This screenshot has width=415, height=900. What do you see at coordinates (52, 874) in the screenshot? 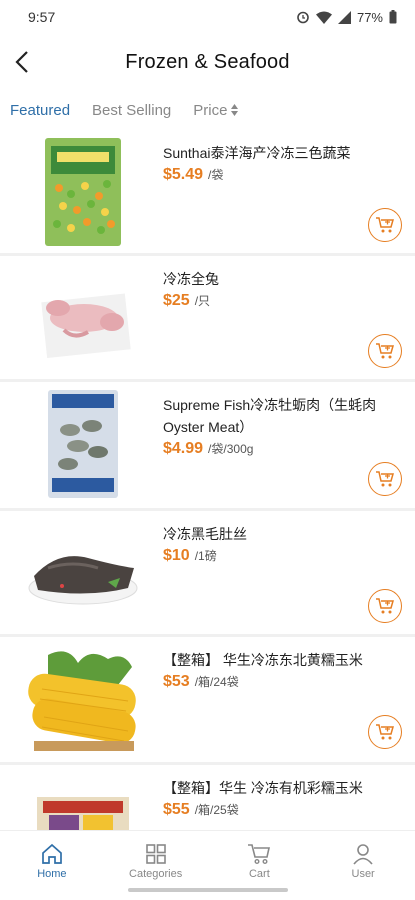
I see `nav-home-label: Home` at bounding box center [52, 874].